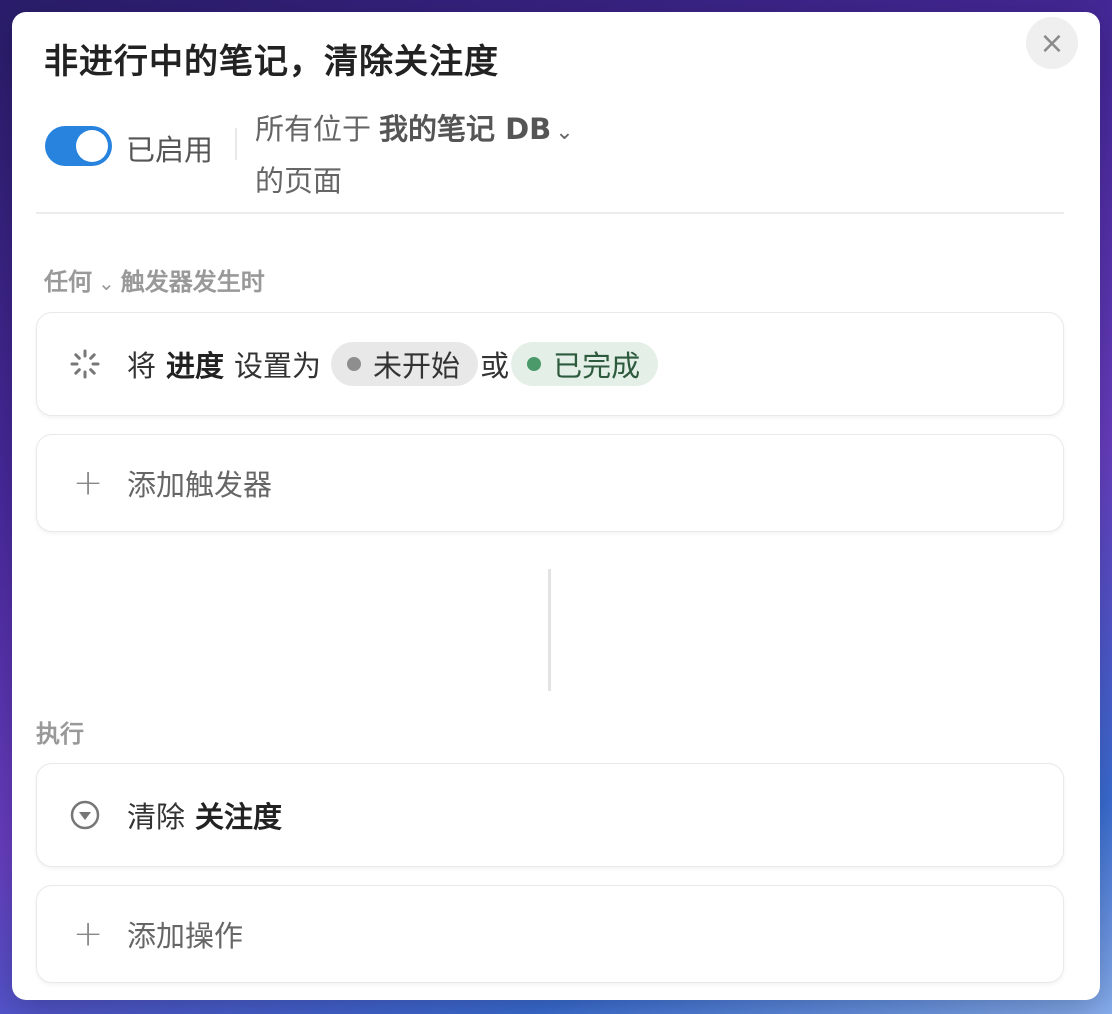  What do you see at coordinates (550, 213) in the screenshot?
I see `header-divider` at bounding box center [550, 213].